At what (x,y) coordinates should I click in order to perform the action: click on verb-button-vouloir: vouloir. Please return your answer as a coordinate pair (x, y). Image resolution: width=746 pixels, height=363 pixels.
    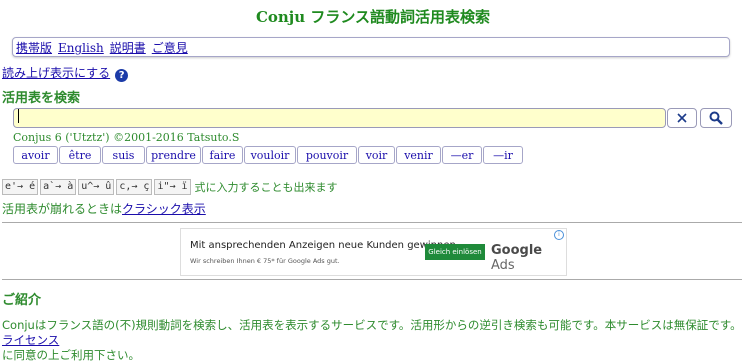
    Looking at the image, I should click on (270, 155).